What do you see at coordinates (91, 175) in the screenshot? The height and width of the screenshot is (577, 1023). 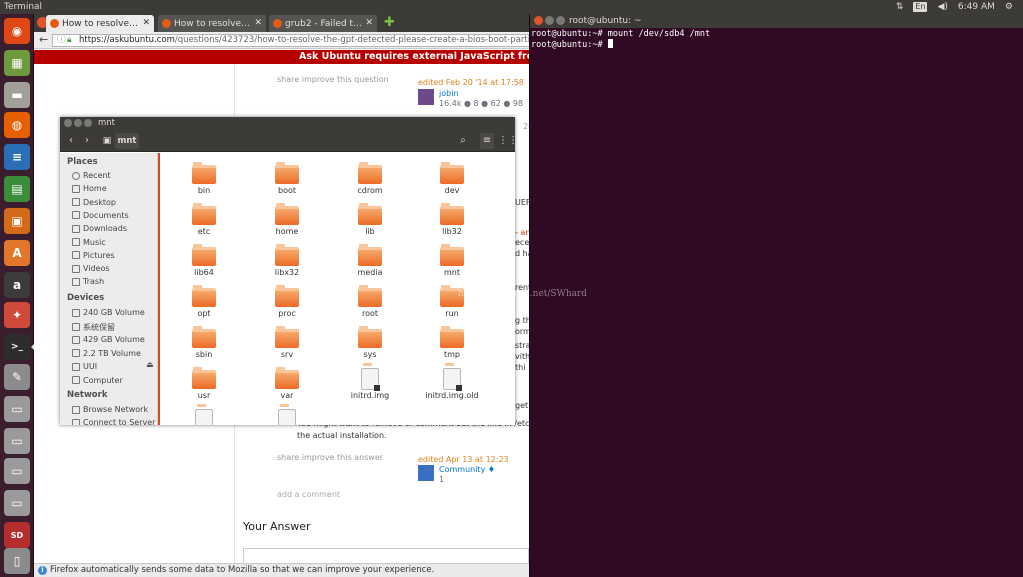 I see `sidebar-item-recent: Recent` at bounding box center [91, 175].